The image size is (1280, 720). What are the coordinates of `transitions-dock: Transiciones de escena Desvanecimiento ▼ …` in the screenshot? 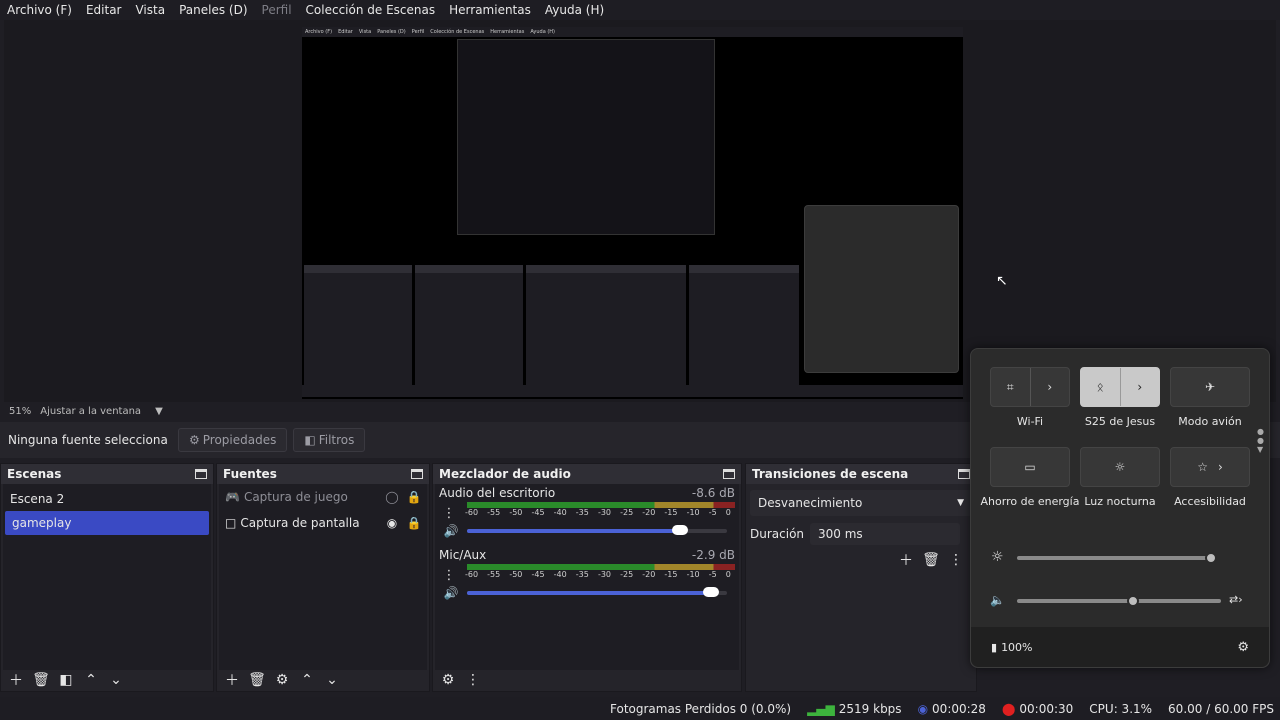 It's located at (861, 577).